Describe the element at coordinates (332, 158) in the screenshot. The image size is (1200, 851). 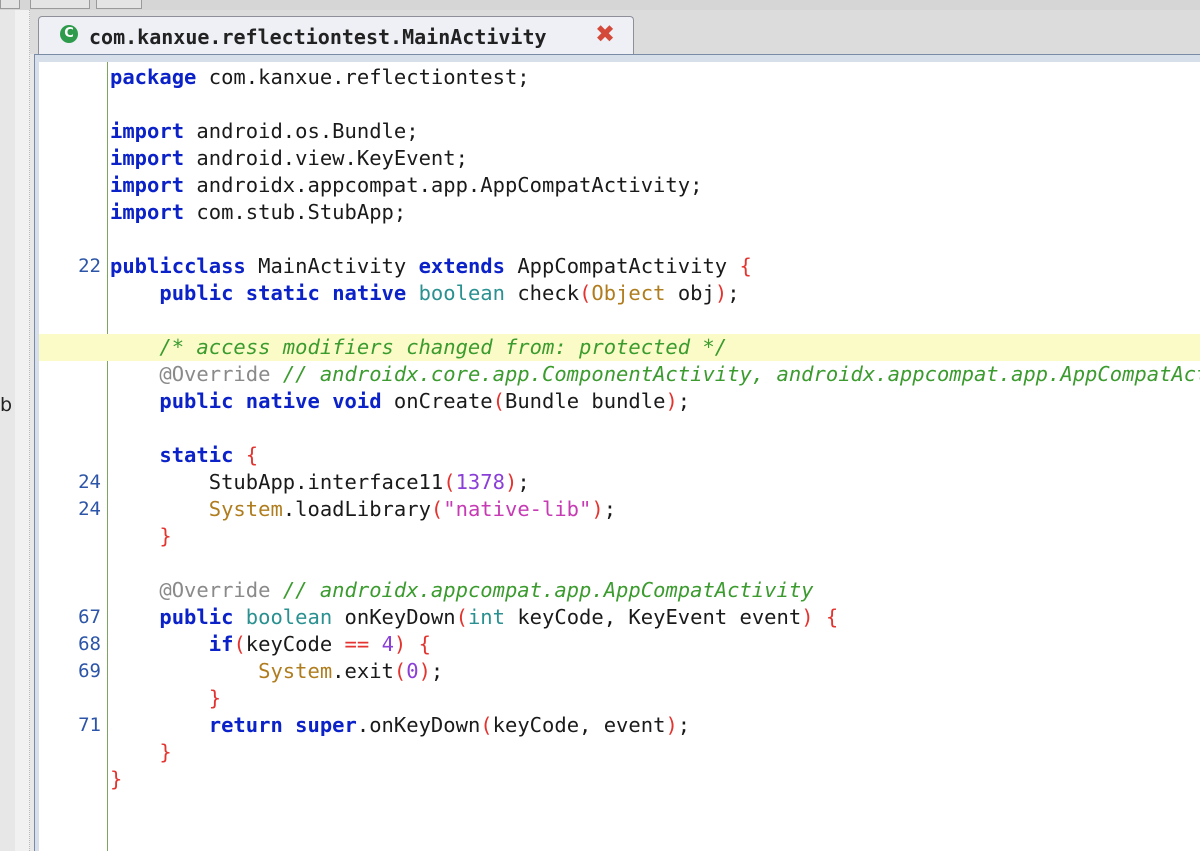
I see `code-token: android.view.KeyEvent;` at that location.